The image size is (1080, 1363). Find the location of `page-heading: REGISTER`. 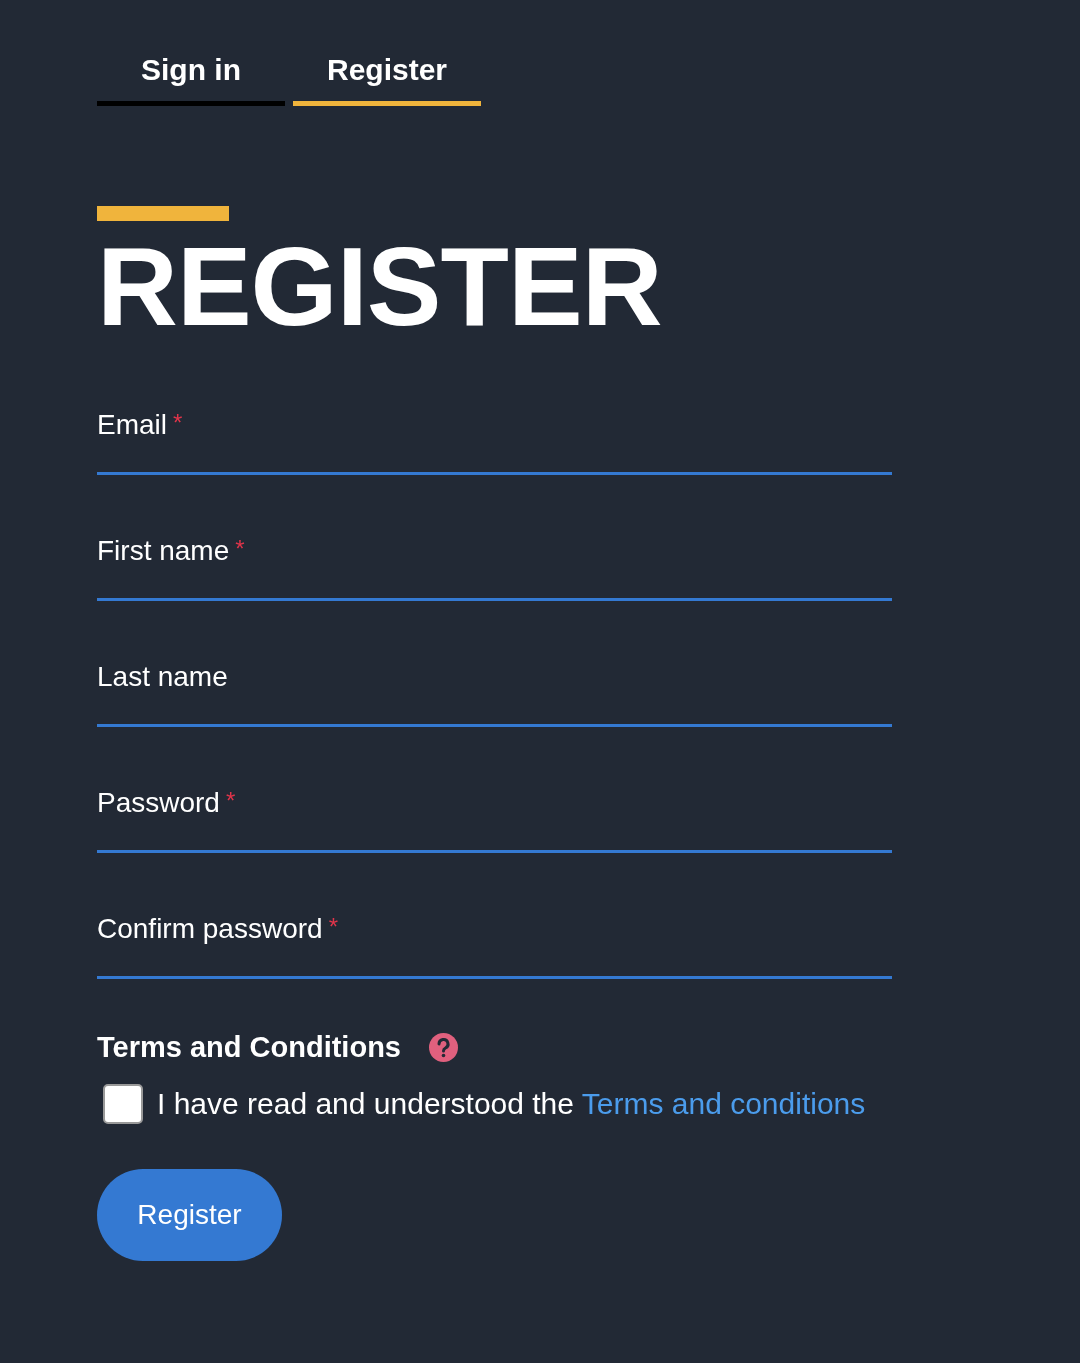

page-heading: REGISTER is located at coordinates (380, 287).